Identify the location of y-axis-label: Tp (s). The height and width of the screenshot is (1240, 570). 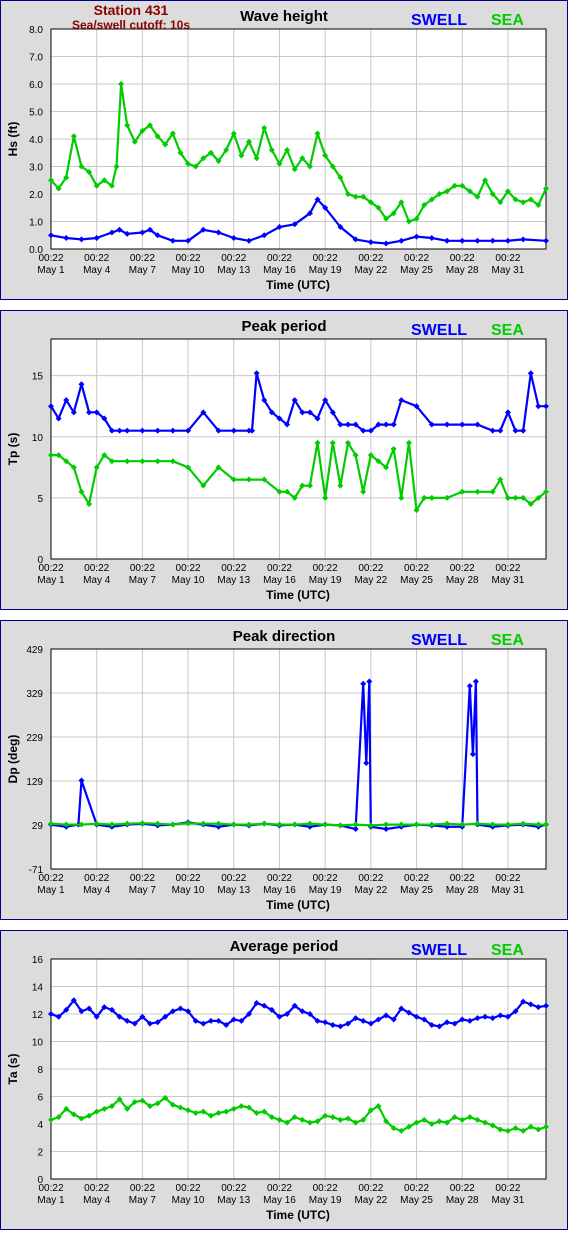
(13, 449).